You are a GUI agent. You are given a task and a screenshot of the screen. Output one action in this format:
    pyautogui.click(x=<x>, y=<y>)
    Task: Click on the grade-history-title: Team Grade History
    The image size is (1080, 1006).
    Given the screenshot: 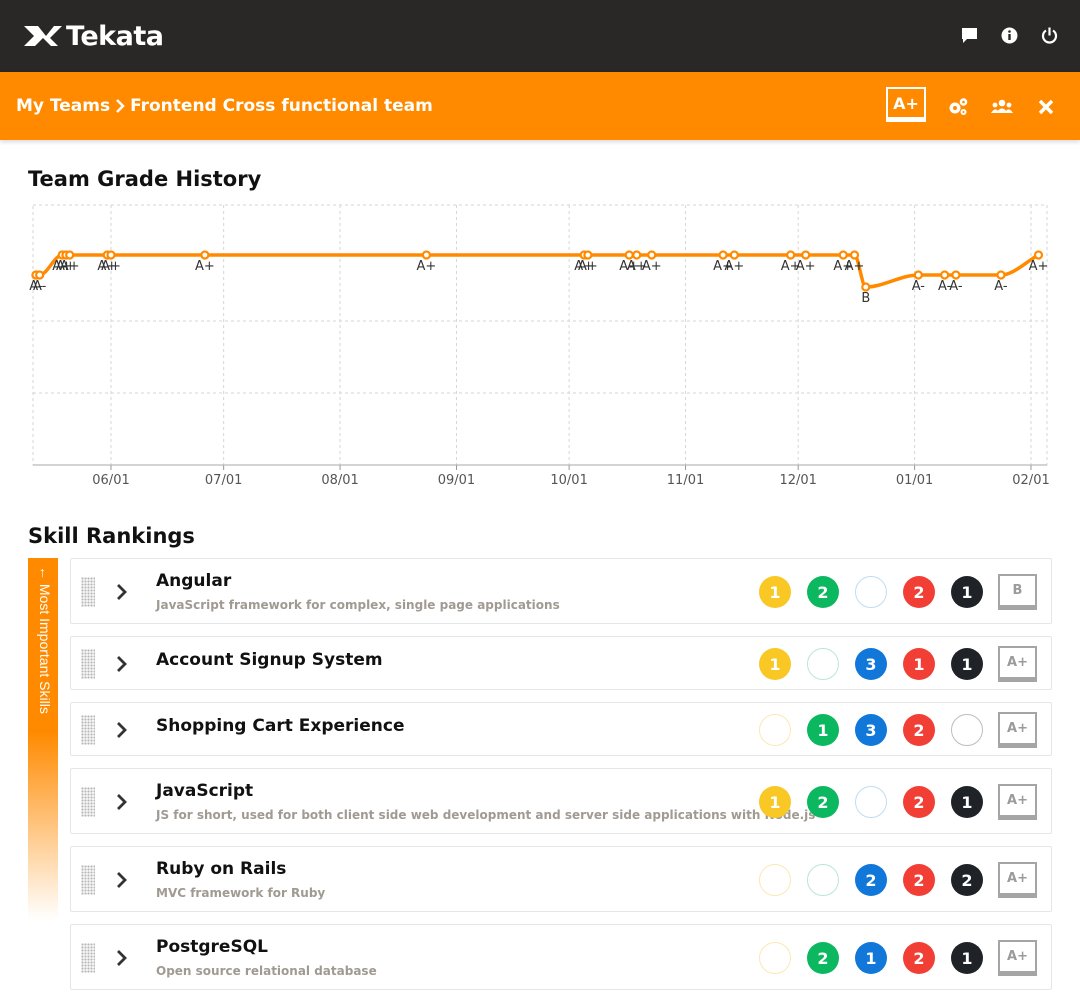 What is the action you would take?
    pyautogui.click(x=145, y=179)
    